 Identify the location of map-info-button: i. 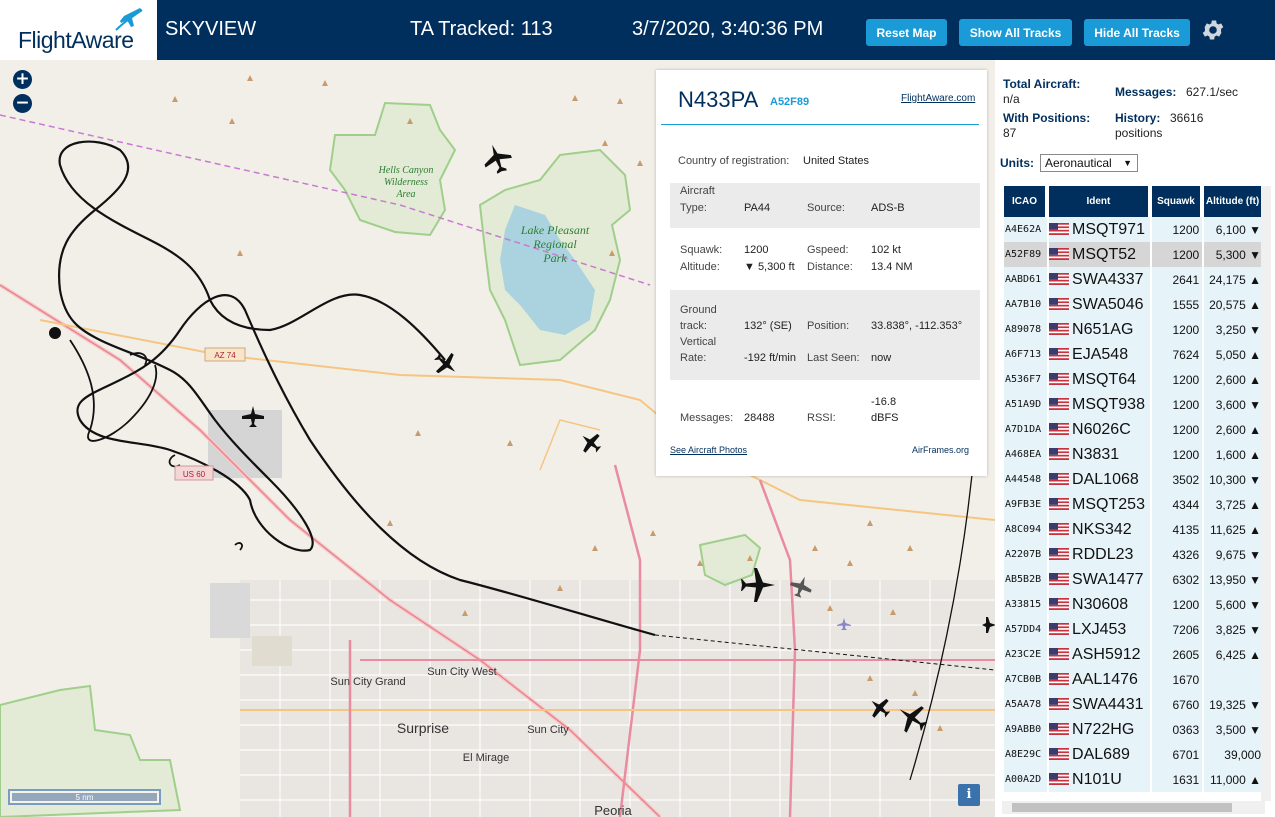
(969, 795).